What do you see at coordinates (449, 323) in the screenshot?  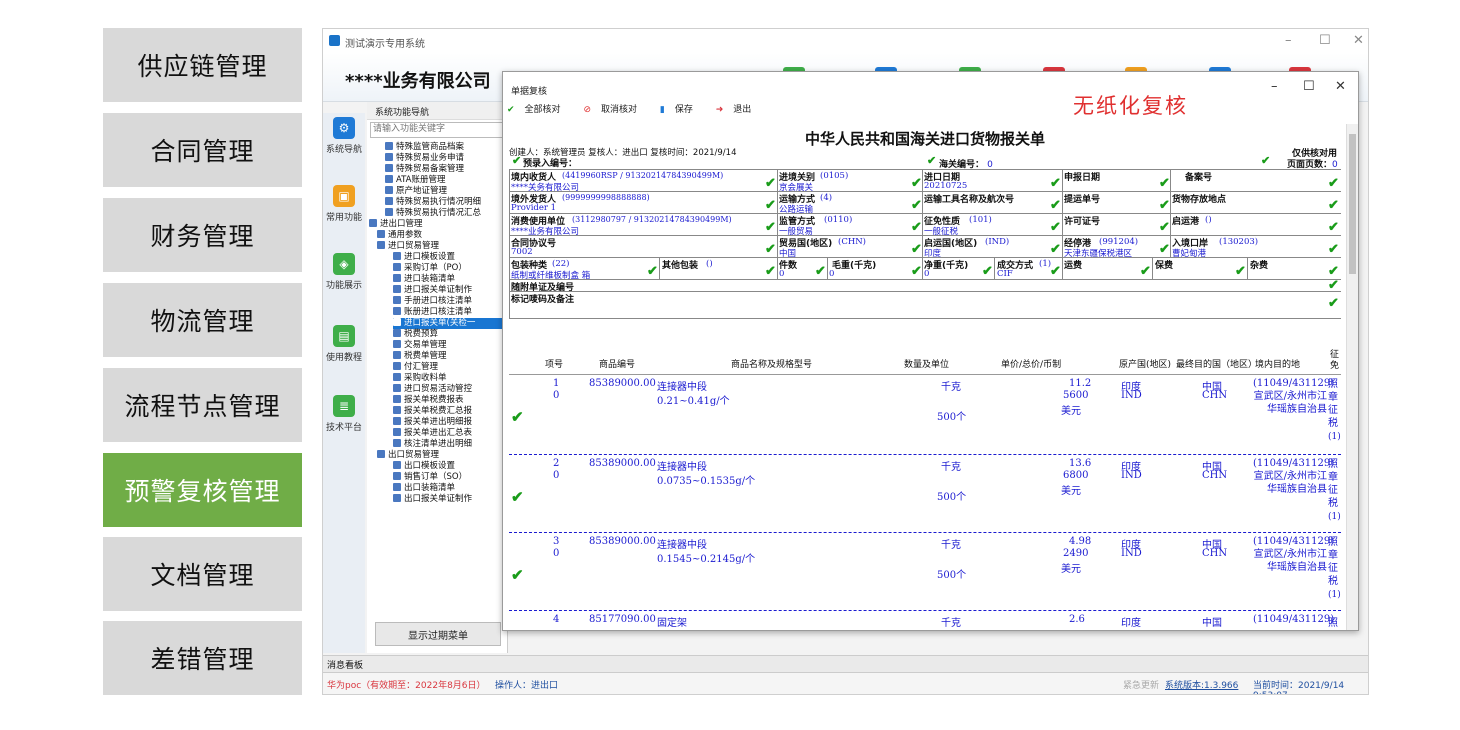 I see `tree-item-selected: 进口报关单(关检一` at bounding box center [449, 323].